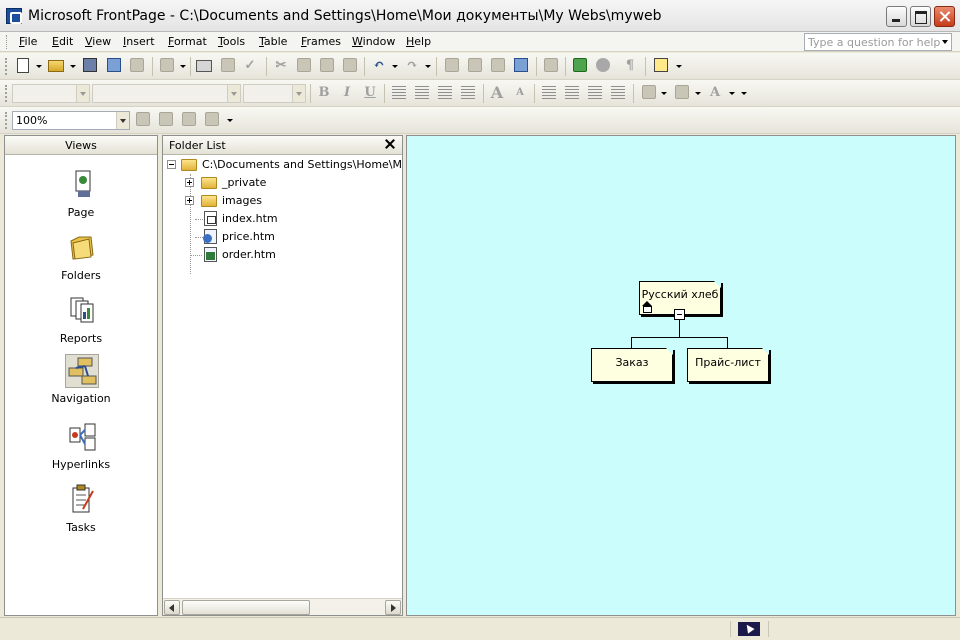 The image size is (960, 640). Describe the element at coordinates (698, 93) in the screenshot. I see `highlight-dropdown-icon` at that location.